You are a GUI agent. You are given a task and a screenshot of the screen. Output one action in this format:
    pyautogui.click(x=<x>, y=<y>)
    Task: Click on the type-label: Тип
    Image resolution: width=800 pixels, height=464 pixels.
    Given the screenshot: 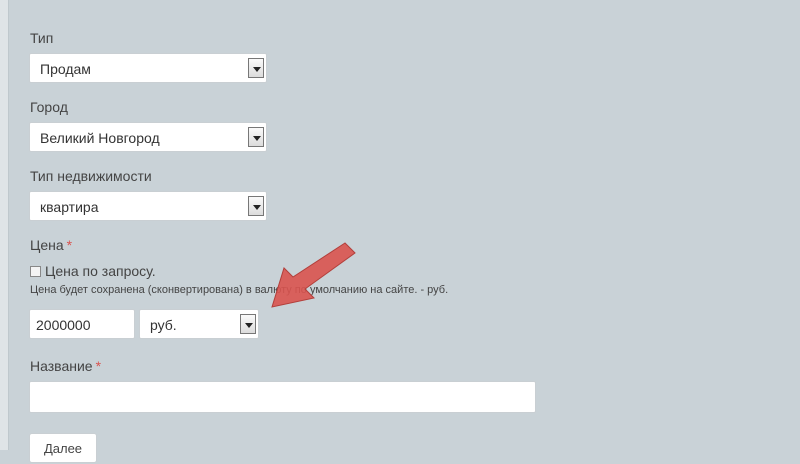 What is the action you would take?
    pyautogui.click(x=42, y=38)
    